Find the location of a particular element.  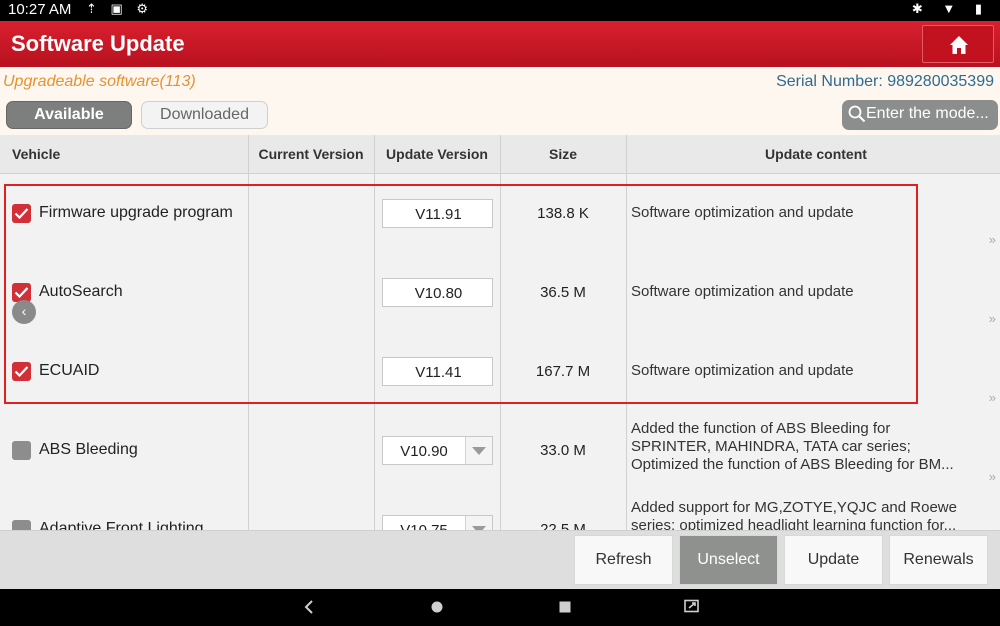

vehicle-name: Firmware upgrade program is located at coordinates (136, 212).